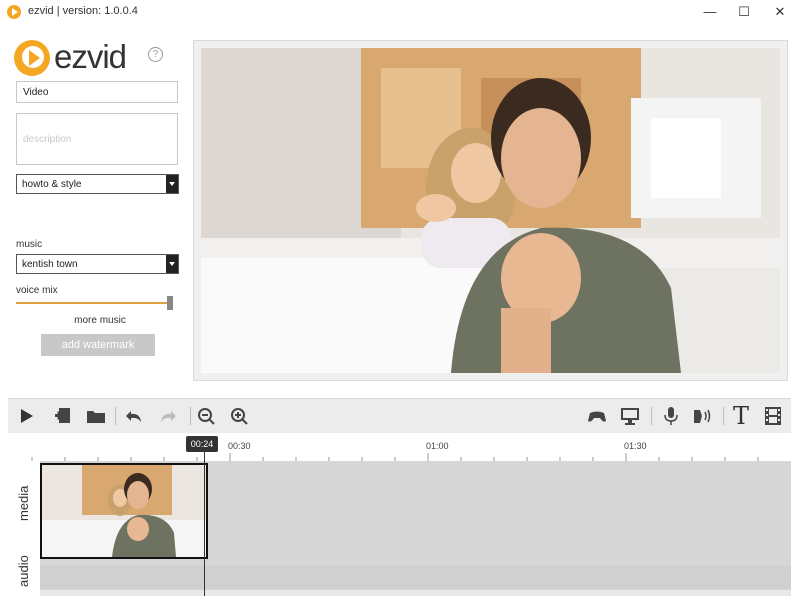 This screenshot has height=596, width=800. I want to click on text-icon: T, so click(741, 416).